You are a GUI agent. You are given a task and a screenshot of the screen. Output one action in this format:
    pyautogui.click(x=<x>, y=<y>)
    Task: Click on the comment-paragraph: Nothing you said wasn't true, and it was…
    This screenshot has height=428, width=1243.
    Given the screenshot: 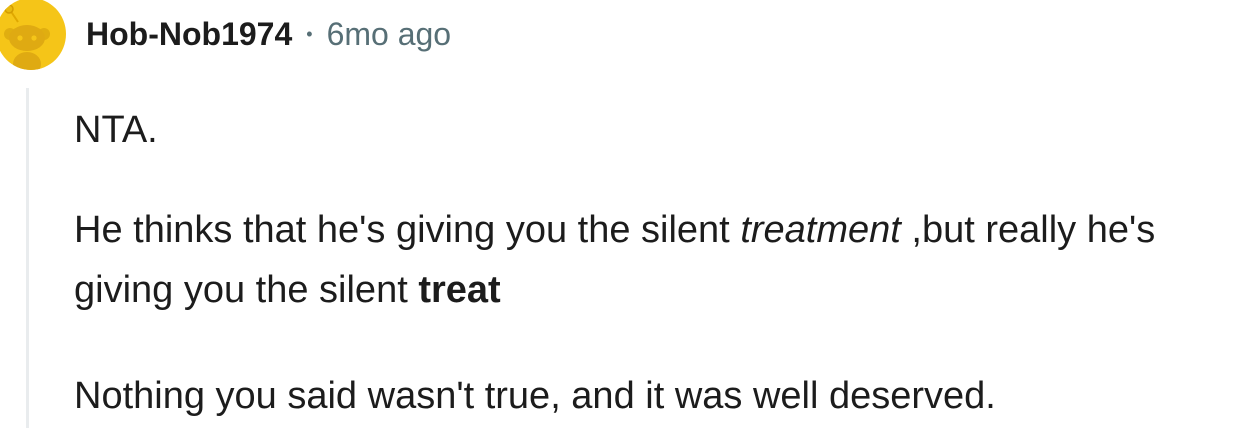 What is the action you would take?
    pyautogui.click(x=535, y=396)
    